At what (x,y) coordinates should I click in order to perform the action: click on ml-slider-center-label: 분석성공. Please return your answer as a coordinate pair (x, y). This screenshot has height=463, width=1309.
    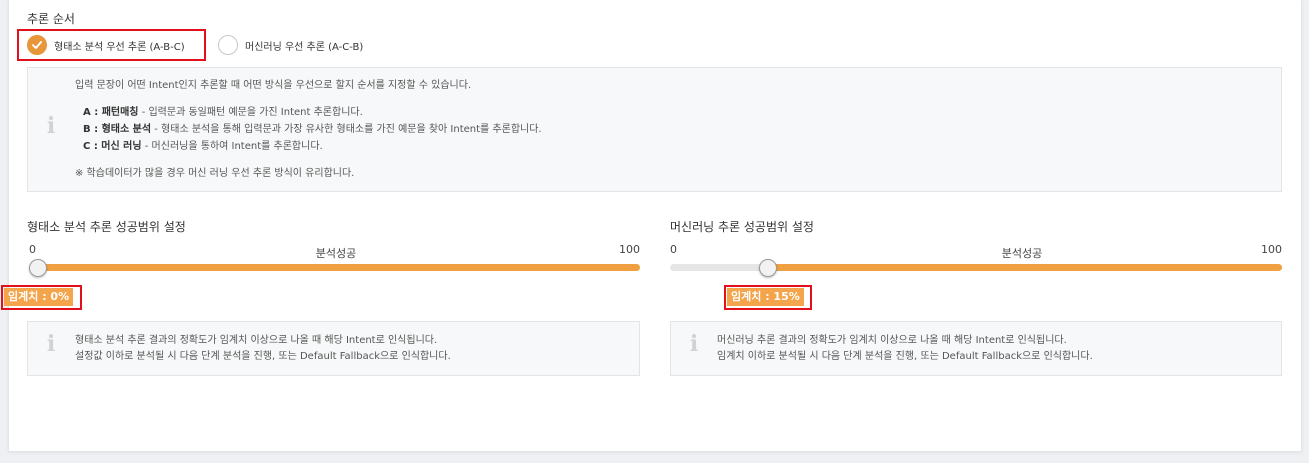
    Looking at the image, I should click on (1022, 253).